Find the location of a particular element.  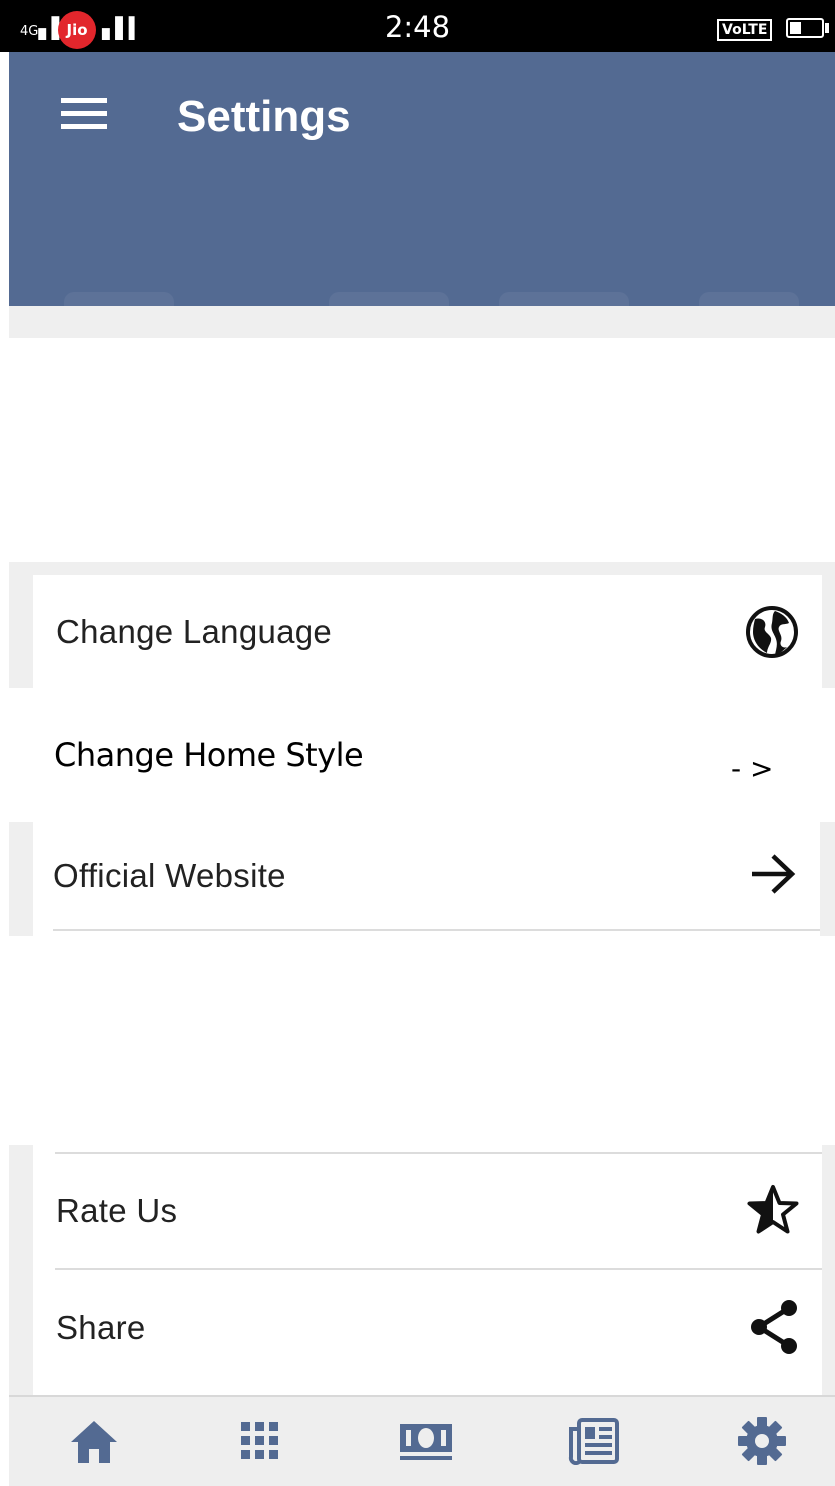

setting-change-home-style: Change Home Style - > is located at coordinates (422, 755).